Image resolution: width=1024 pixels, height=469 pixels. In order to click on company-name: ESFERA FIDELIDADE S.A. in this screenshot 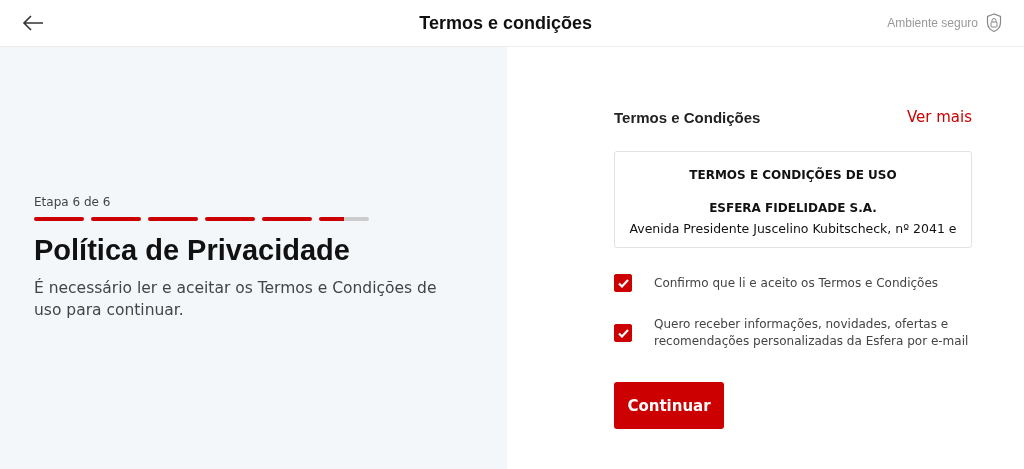, I will do `click(793, 208)`.